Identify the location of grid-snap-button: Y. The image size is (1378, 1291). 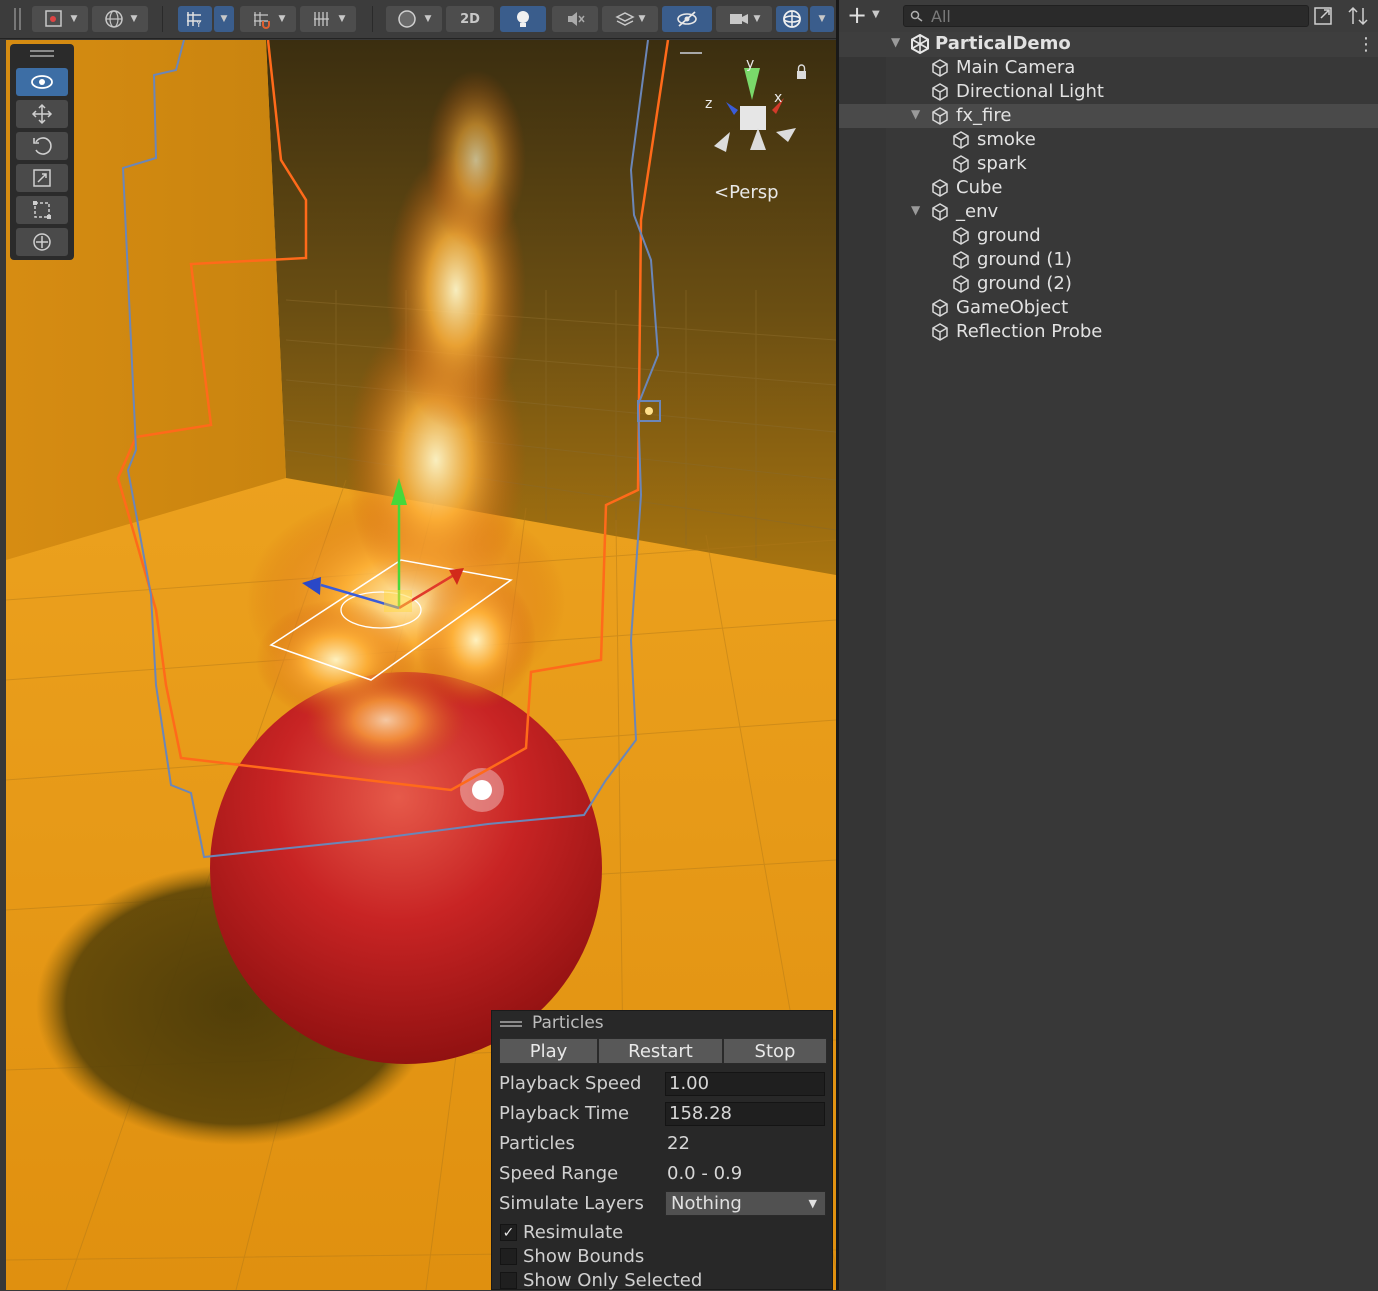
(195, 19).